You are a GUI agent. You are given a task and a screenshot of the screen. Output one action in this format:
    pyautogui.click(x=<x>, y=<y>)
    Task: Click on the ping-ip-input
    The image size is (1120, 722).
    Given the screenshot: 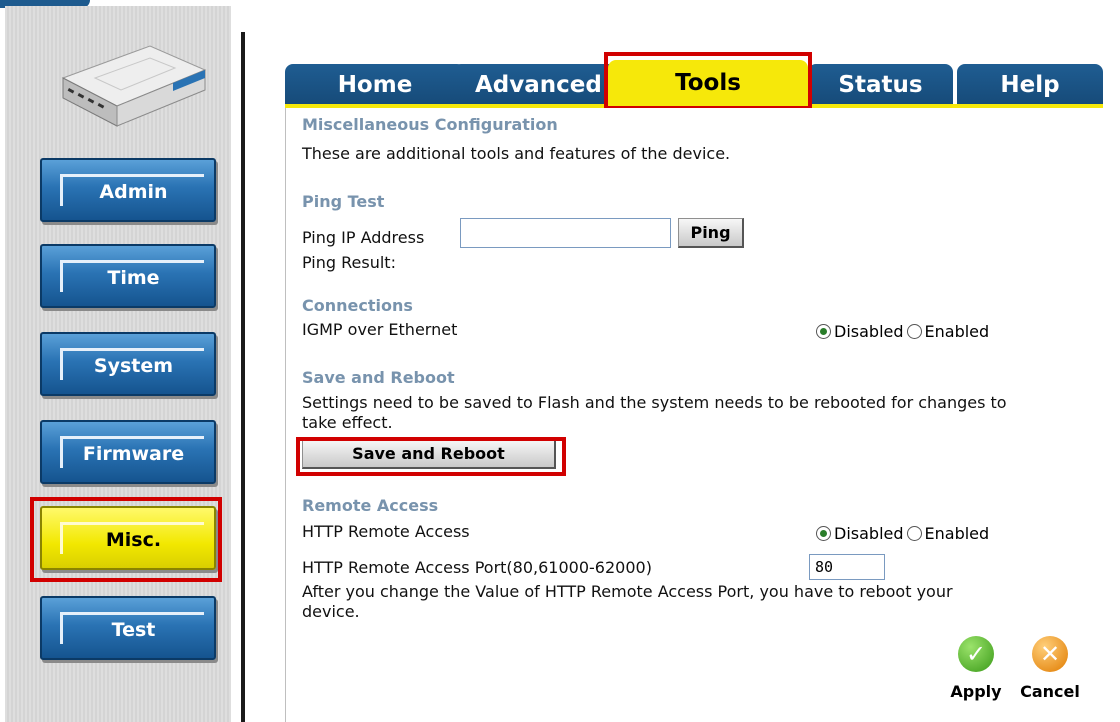 What is the action you would take?
    pyautogui.click(x=565, y=233)
    